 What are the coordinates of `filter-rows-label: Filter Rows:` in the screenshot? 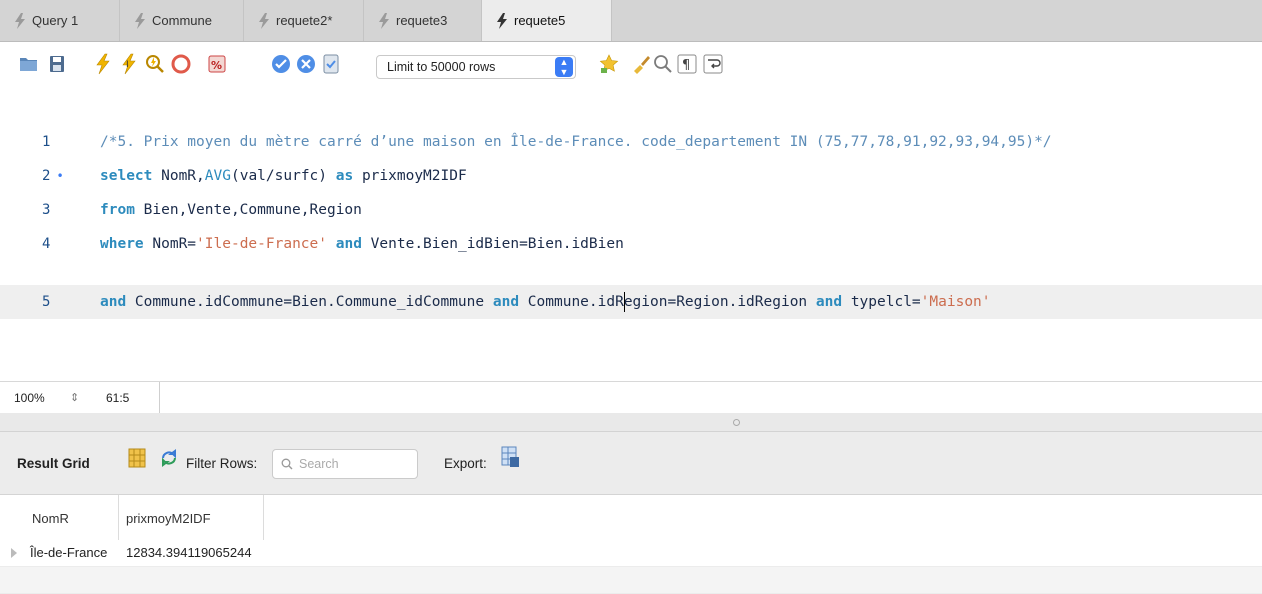 It's located at (222, 463).